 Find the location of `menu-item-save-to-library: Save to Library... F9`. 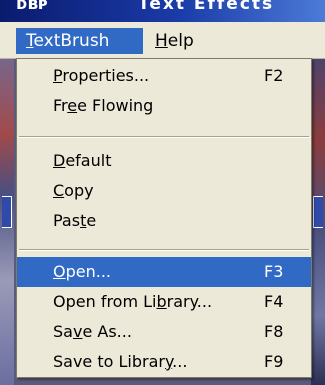

menu-item-save-to-library: Save to Library... F9 is located at coordinates (164, 362).